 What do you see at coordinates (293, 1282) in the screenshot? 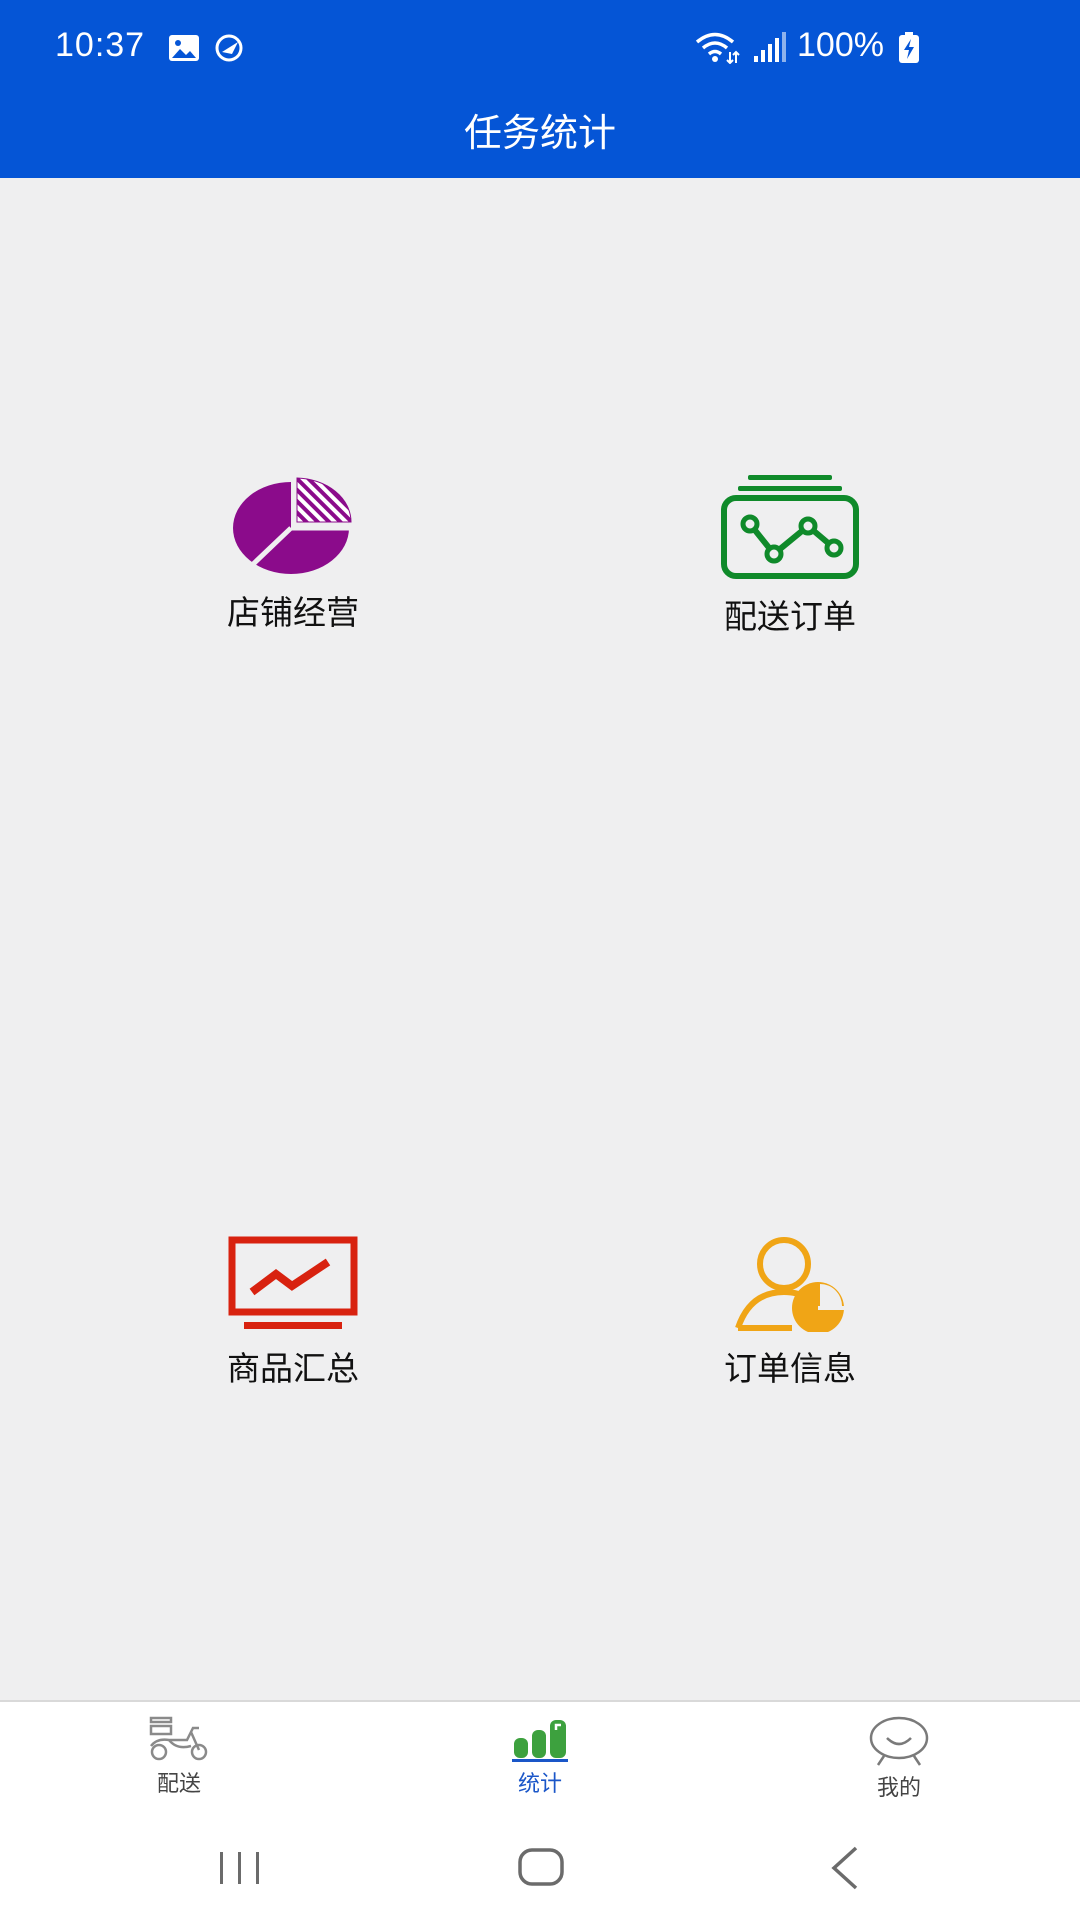
I see `monitor-trend-icon` at bounding box center [293, 1282].